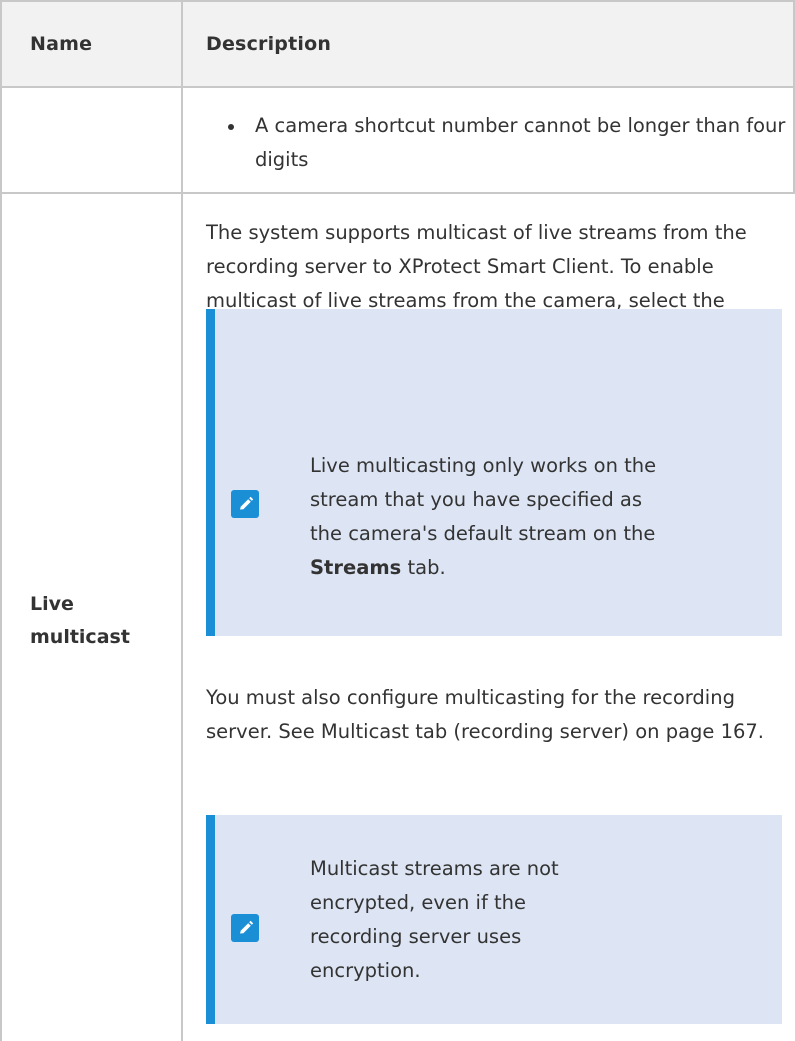  What do you see at coordinates (1, 520) in the screenshot?
I see `table-left-border` at bounding box center [1, 520].